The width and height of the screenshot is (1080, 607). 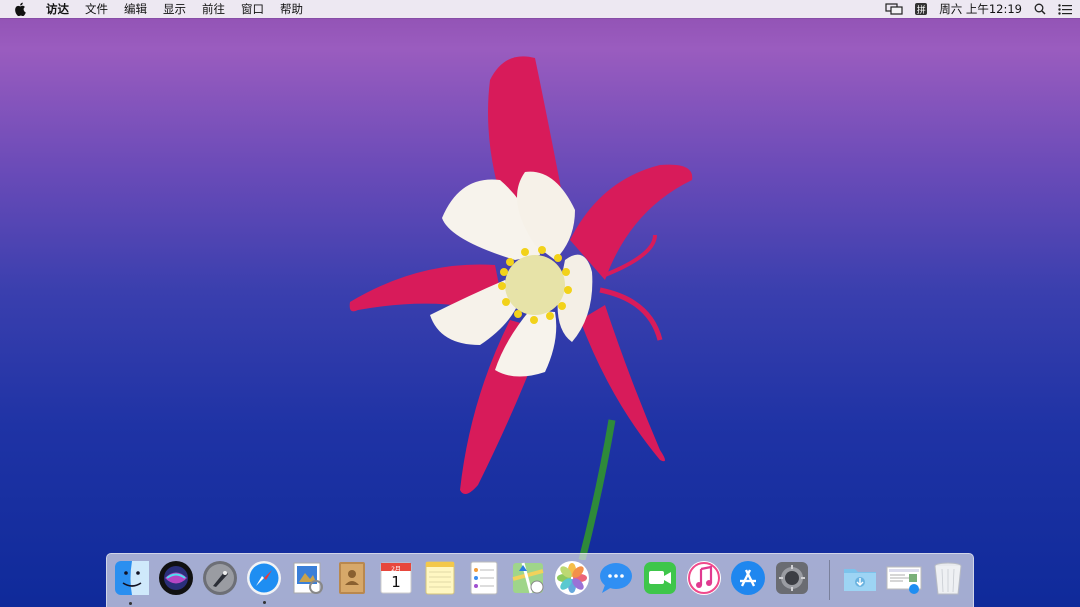 What do you see at coordinates (252, 9) in the screenshot?
I see `menu-window: 窗口` at bounding box center [252, 9].